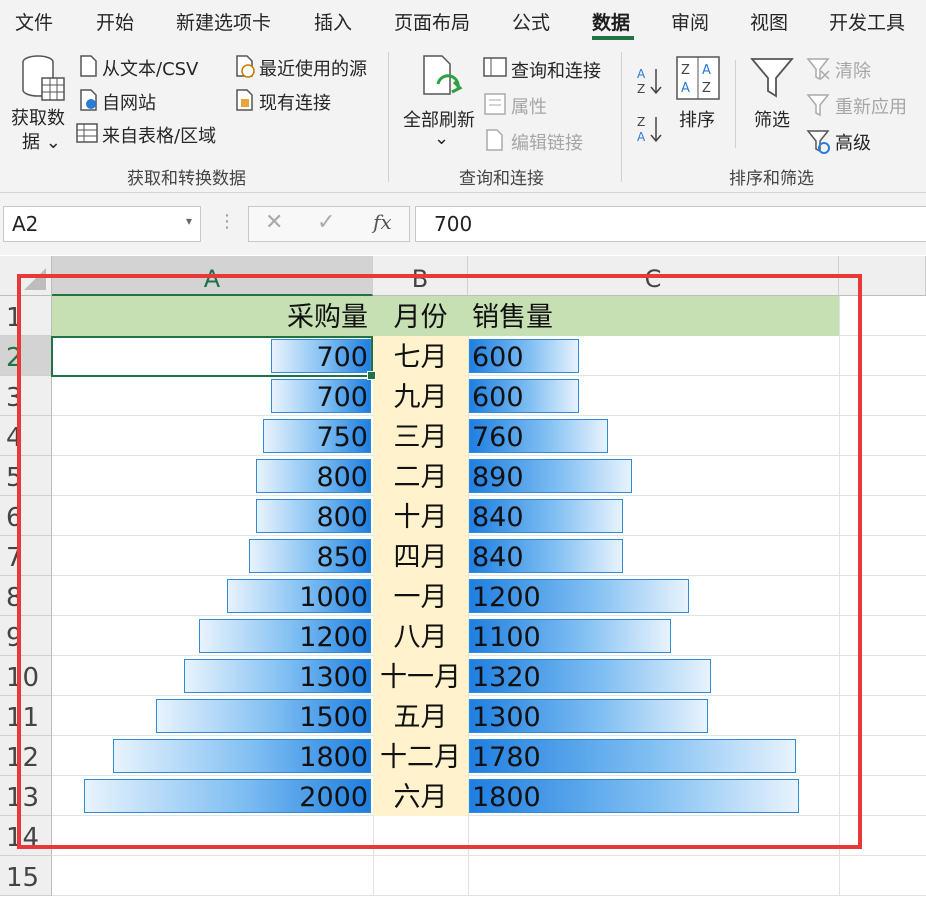 This screenshot has height=900, width=926. Describe the element at coordinates (295, 102) in the screenshot. I see `existing-connections-button: 现有连接` at that location.